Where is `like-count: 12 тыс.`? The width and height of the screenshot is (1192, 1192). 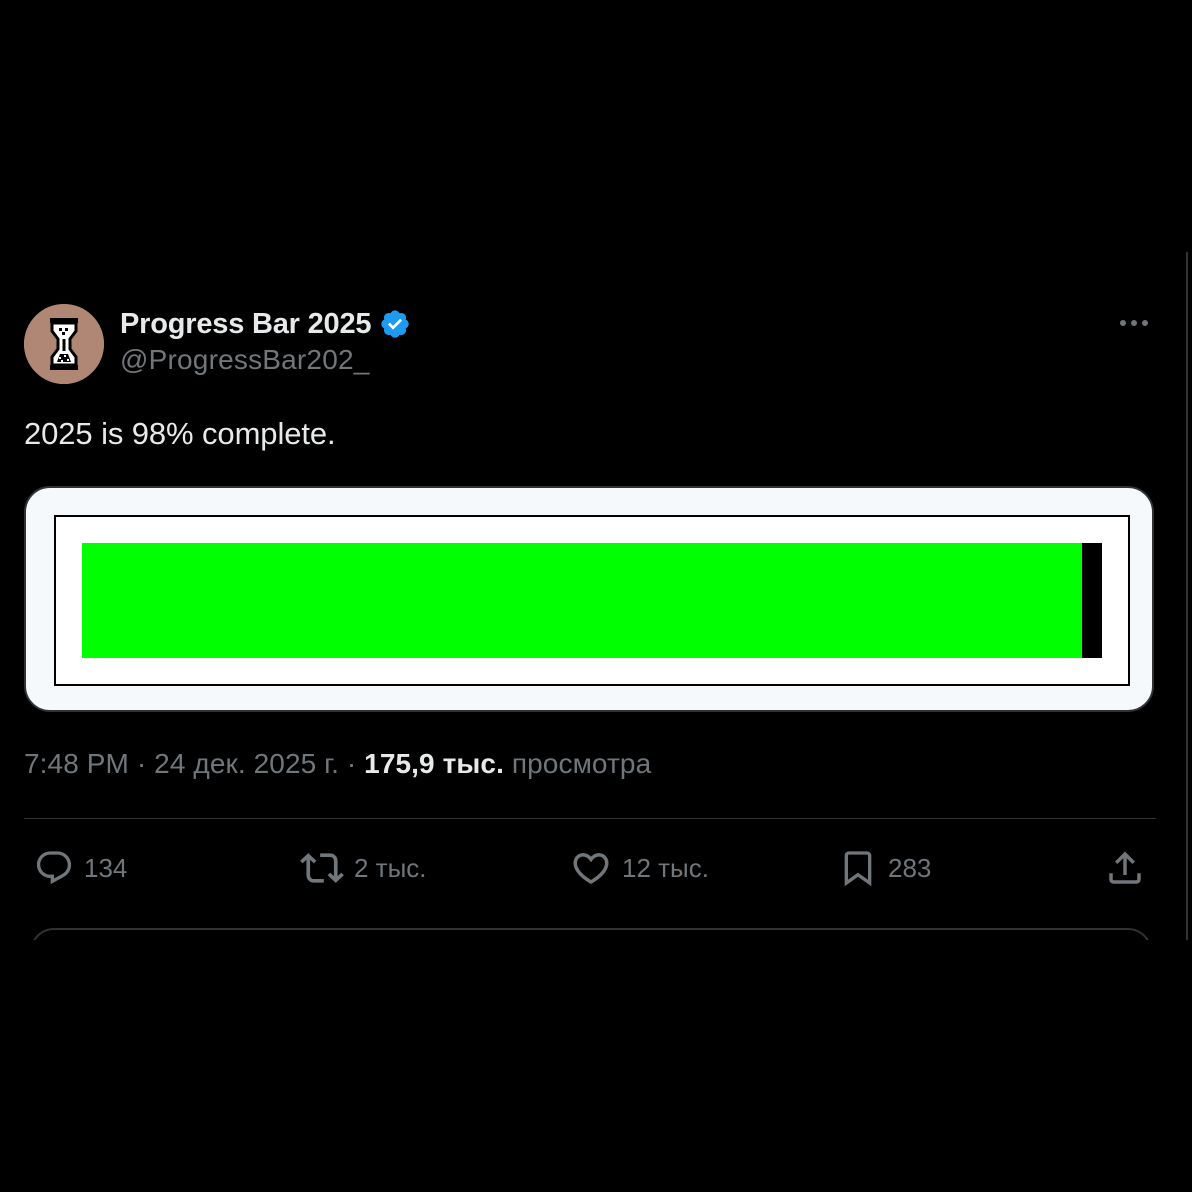 like-count: 12 тыс. is located at coordinates (665, 867).